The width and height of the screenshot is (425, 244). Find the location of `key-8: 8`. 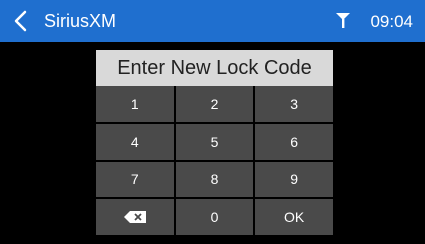

key-8: 8 is located at coordinates (214, 179).